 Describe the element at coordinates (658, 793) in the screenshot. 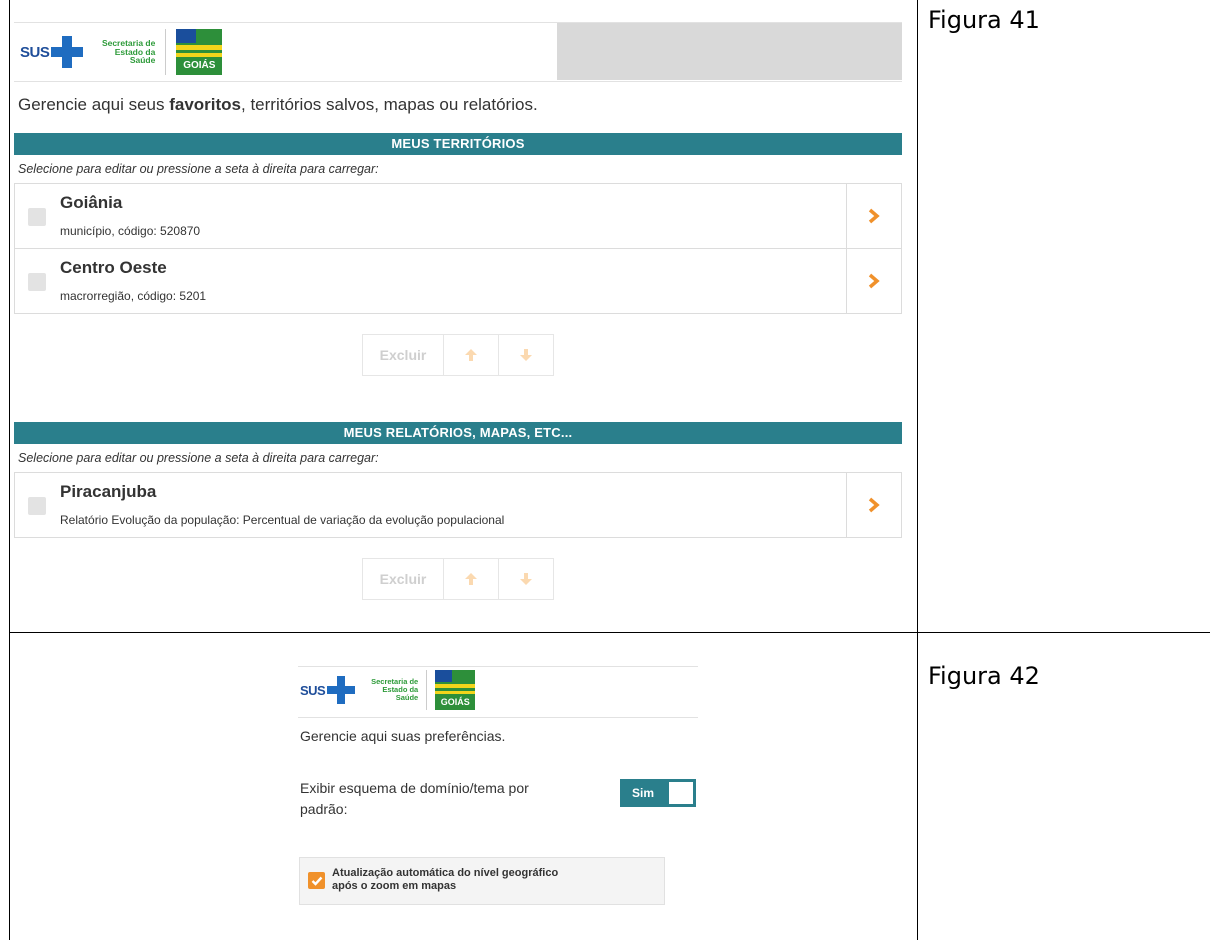

I see `domain-toggle: Sim` at that location.